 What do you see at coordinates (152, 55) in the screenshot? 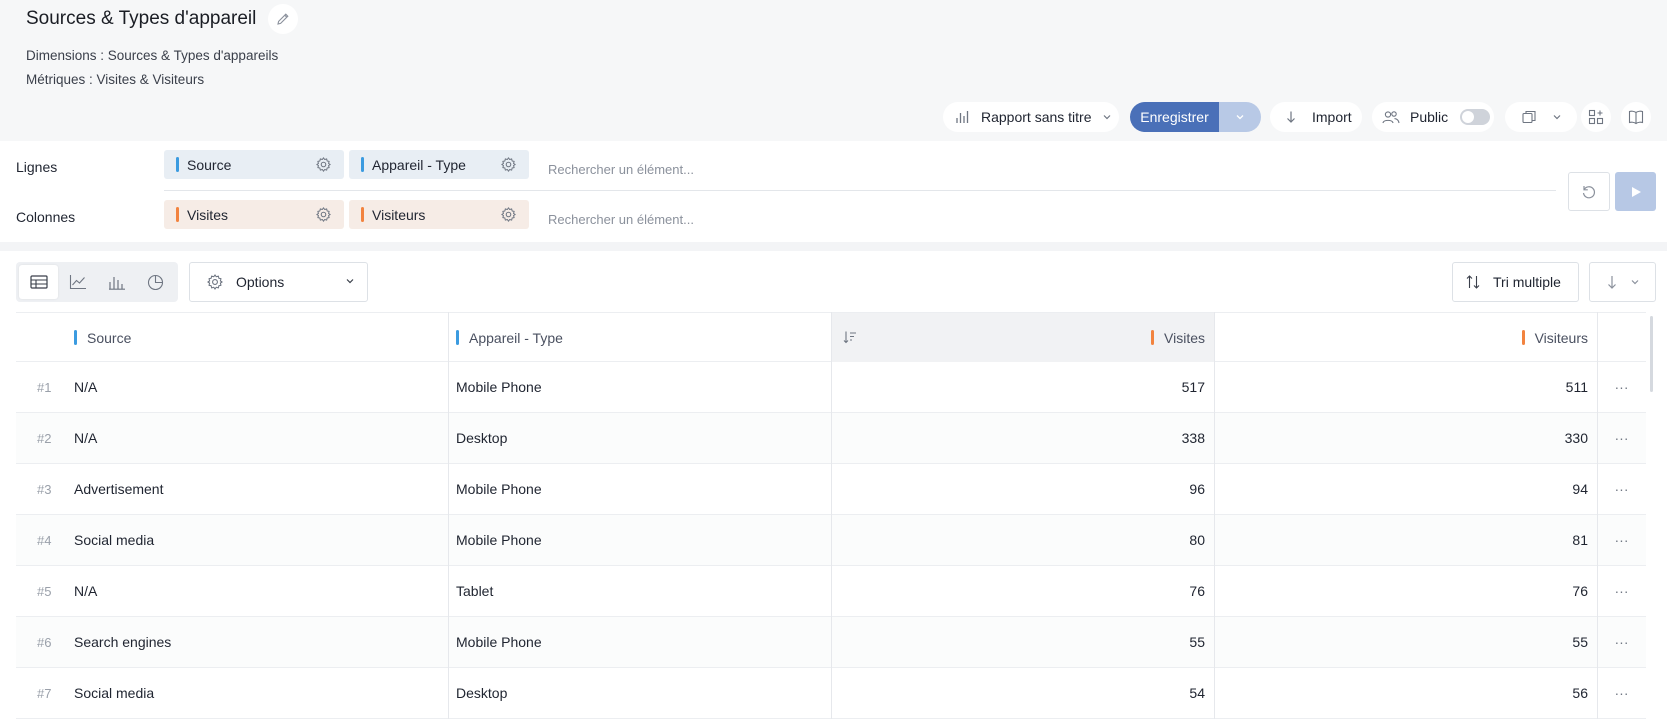
I see `dimensions-summary: Dimensions : Sources & Types d'appareils` at bounding box center [152, 55].